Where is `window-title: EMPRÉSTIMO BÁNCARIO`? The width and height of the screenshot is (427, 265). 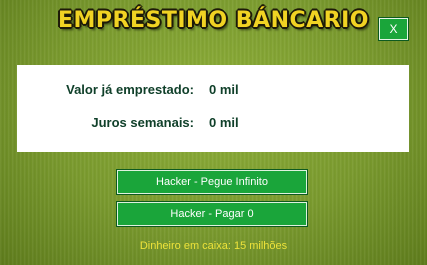
window-title: EMPRÉSTIMO BÁNCARIO is located at coordinates (213, 20).